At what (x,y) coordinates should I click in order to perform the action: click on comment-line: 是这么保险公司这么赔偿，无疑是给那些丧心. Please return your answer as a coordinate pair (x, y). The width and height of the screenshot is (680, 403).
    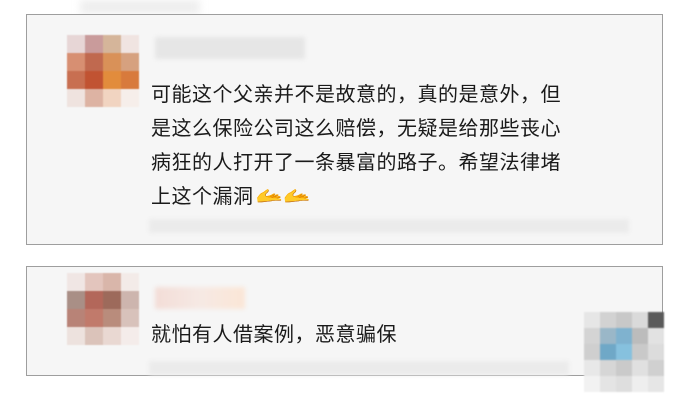
    Looking at the image, I should click on (356, 128).